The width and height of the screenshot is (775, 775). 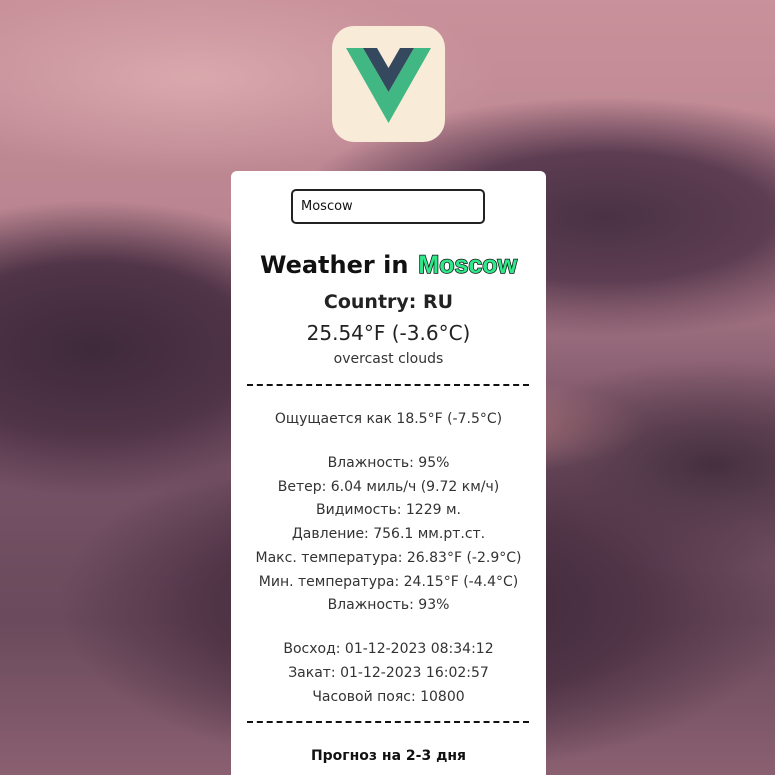 I want to click on city-search-input, so click(x=388, y=206).